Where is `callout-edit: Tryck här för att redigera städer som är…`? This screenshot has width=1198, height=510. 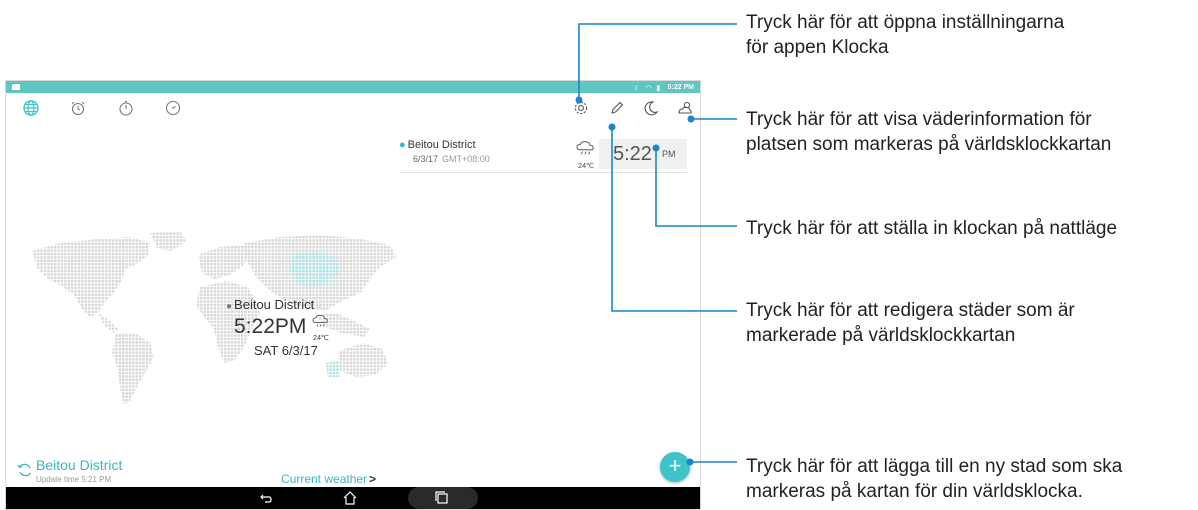 callout-edit: Tryck här för att redigera städer som är… is located at coordinates (910, 323).